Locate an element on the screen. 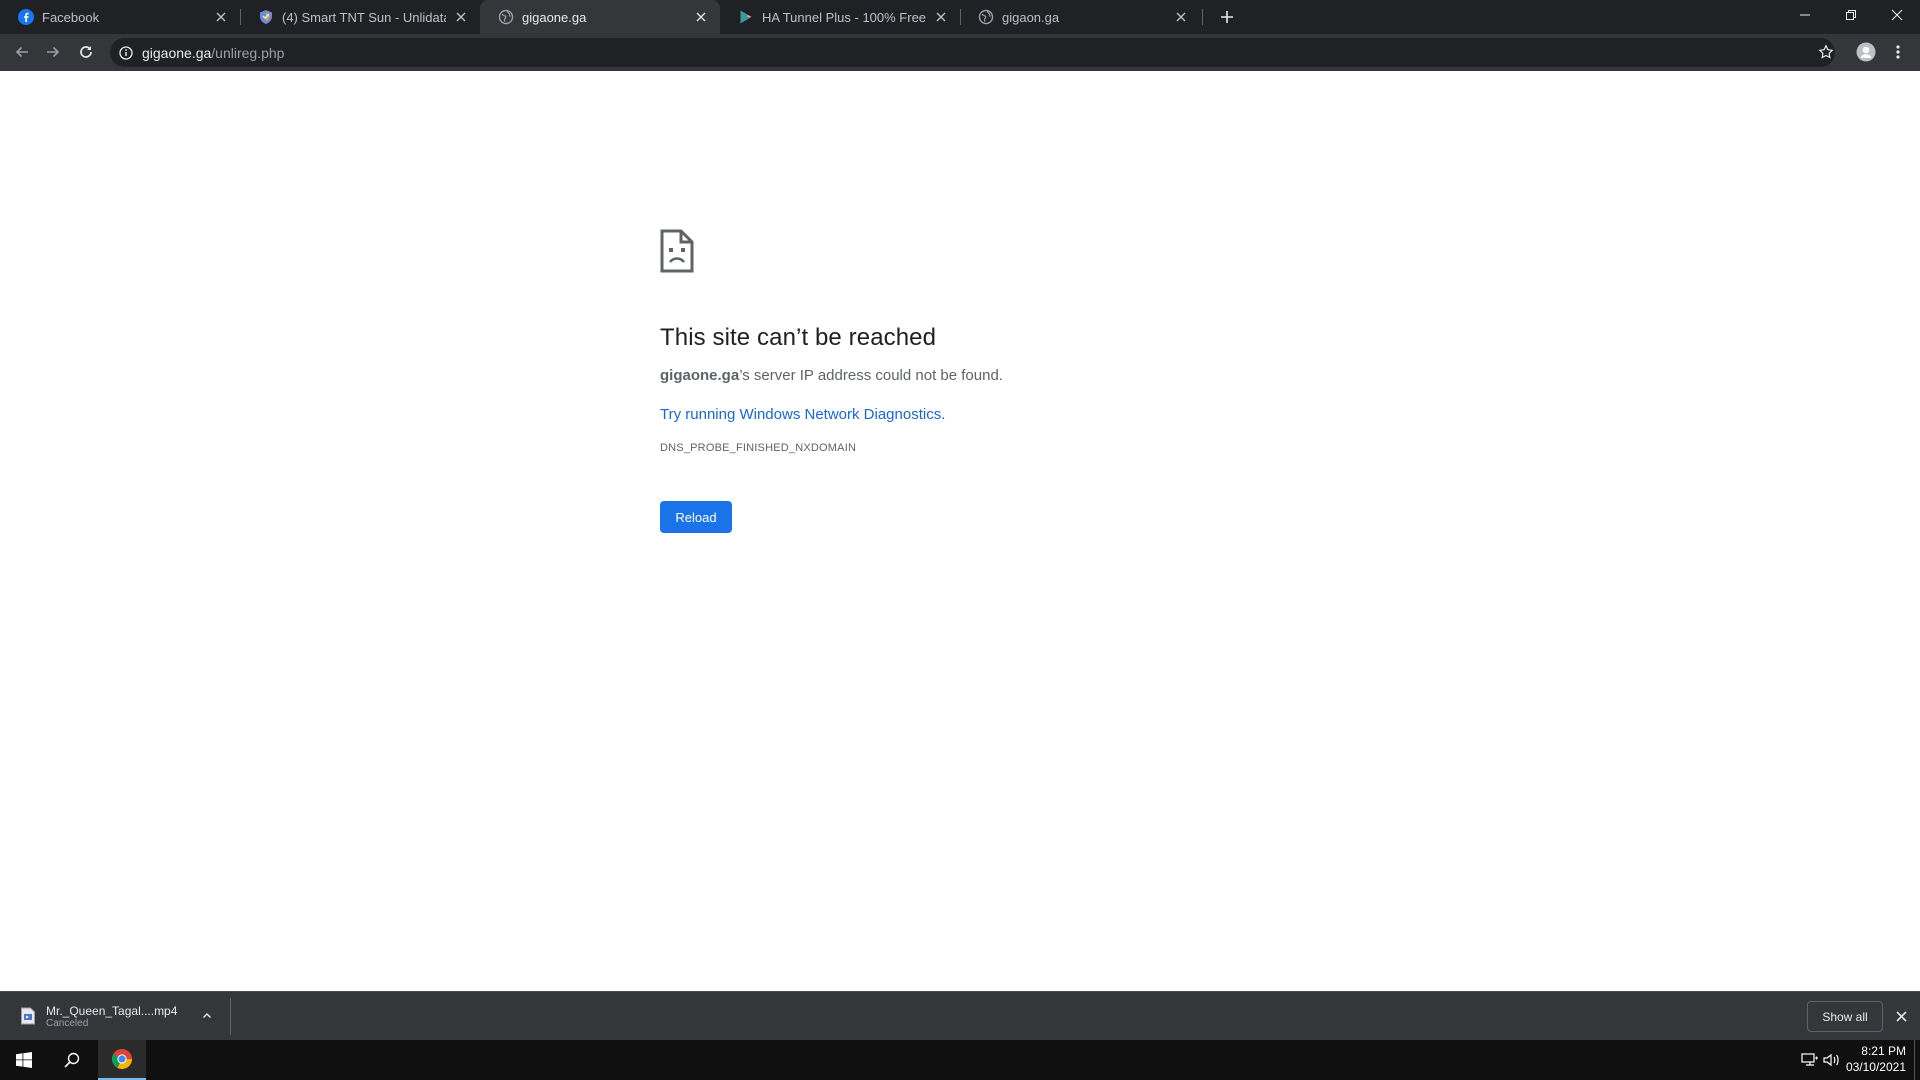 The width and height of the screenshot is (1920, 1080). reload-button is located at coordinates (86, 52).